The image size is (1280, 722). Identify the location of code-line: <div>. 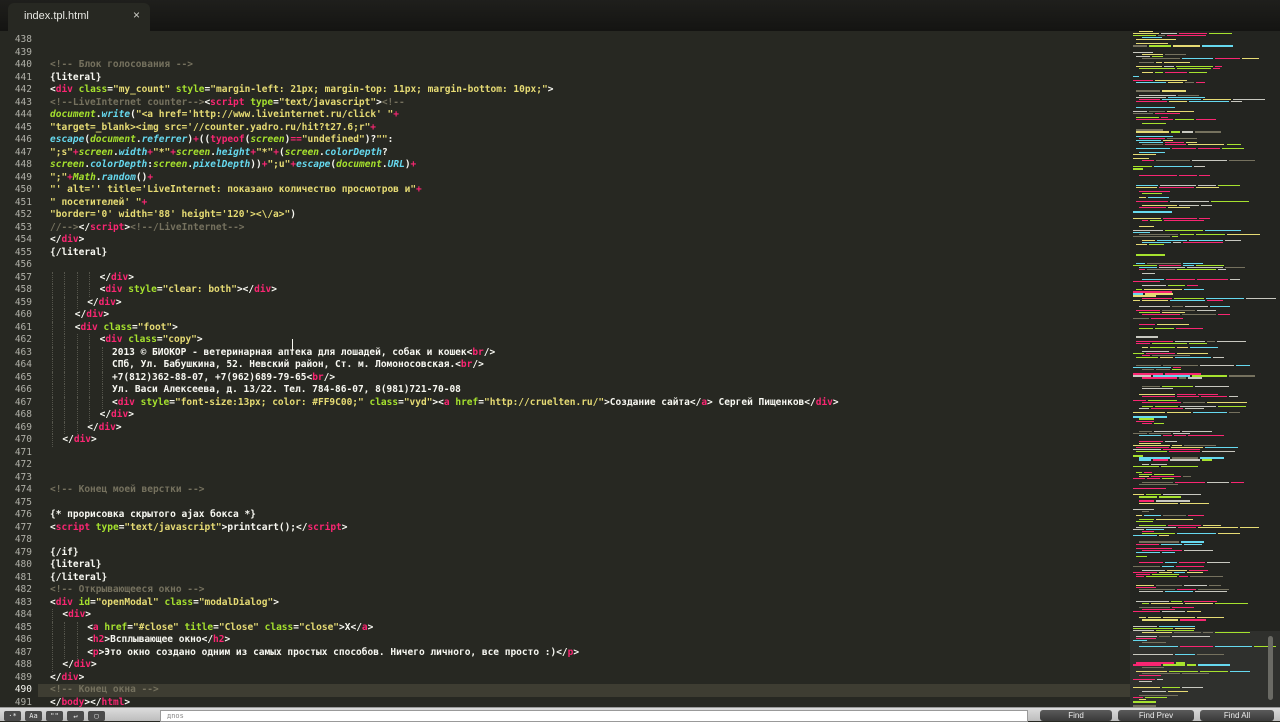
(76, 615).